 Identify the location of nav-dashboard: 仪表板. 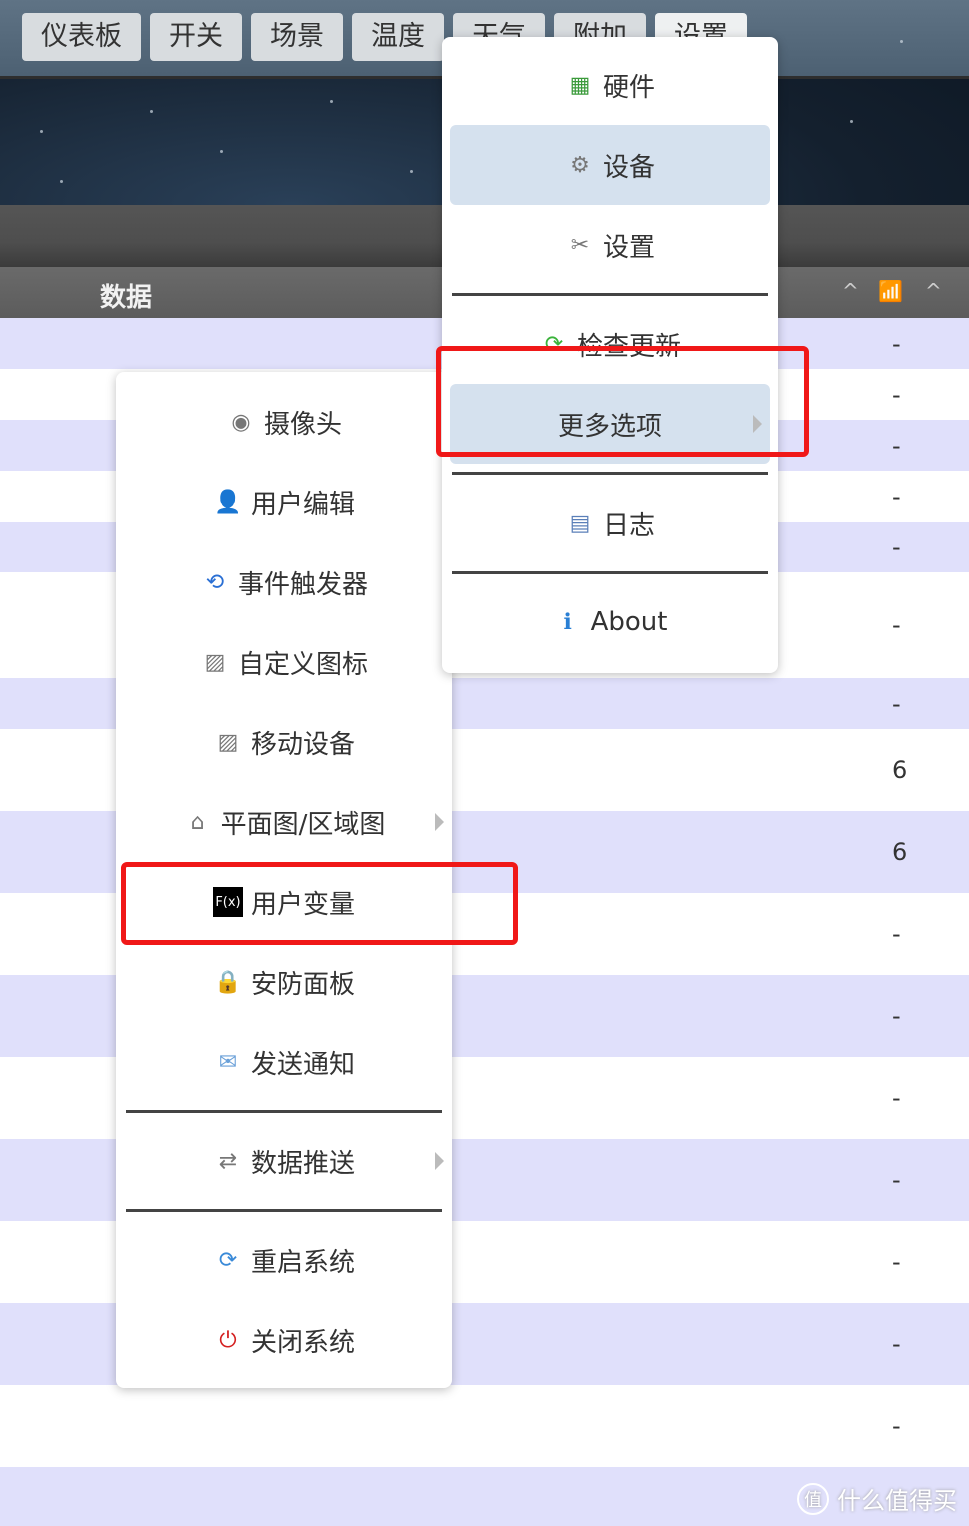
(81, 37).